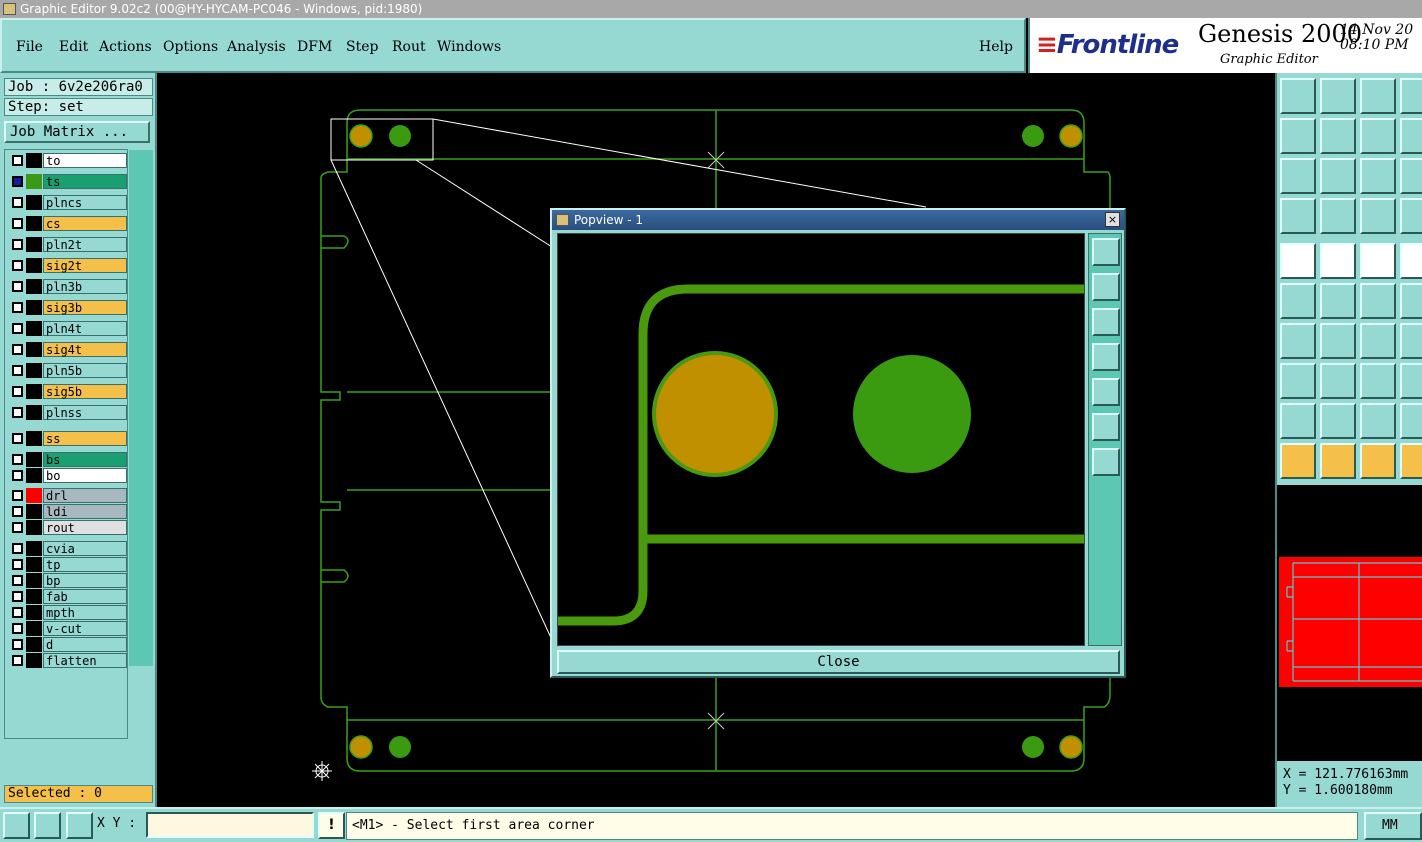 This screenshot has width=1422, height=842. Describe the element at coordinates (1338, 136) in the screenshot. I see `tool-1-1-icon` at that location.